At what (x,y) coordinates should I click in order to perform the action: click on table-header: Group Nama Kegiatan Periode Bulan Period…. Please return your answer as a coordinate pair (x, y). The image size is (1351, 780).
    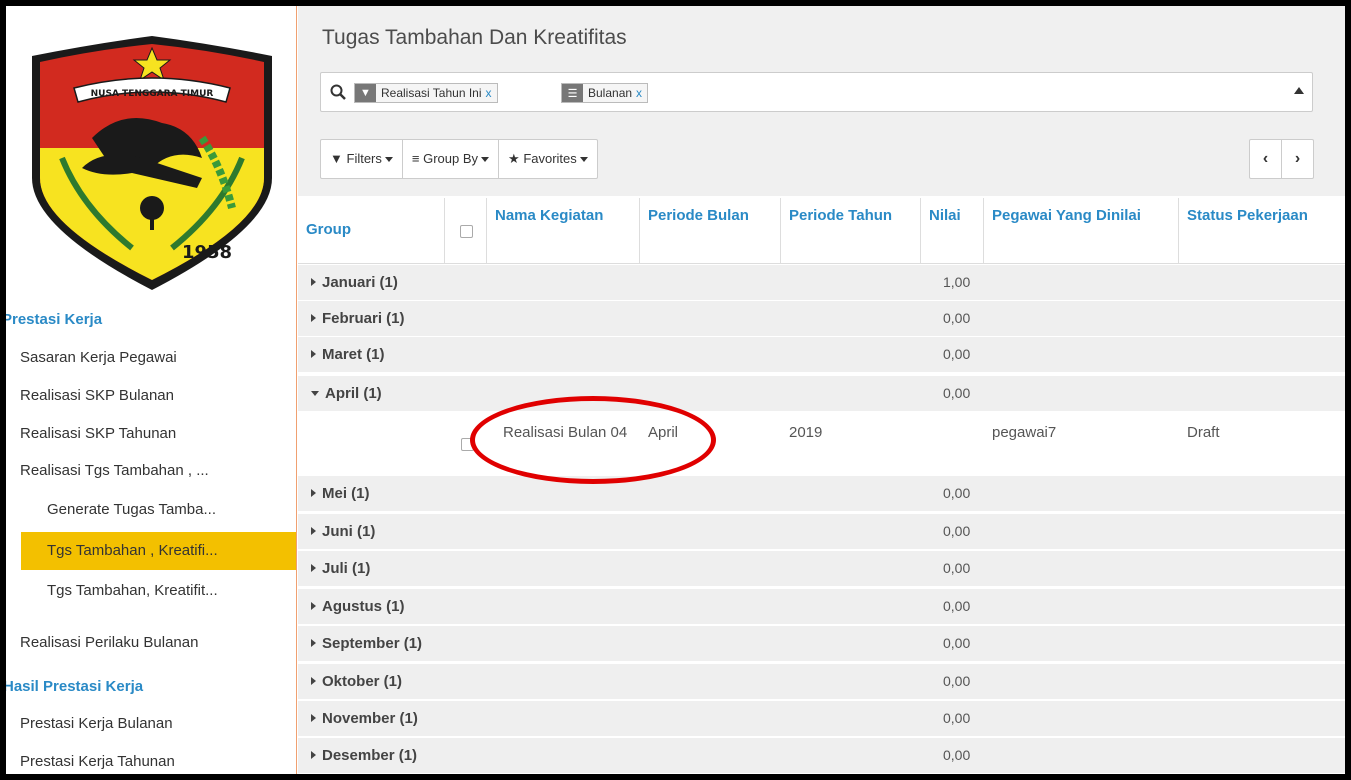
    Looking at the image, I should click on (821, 231).